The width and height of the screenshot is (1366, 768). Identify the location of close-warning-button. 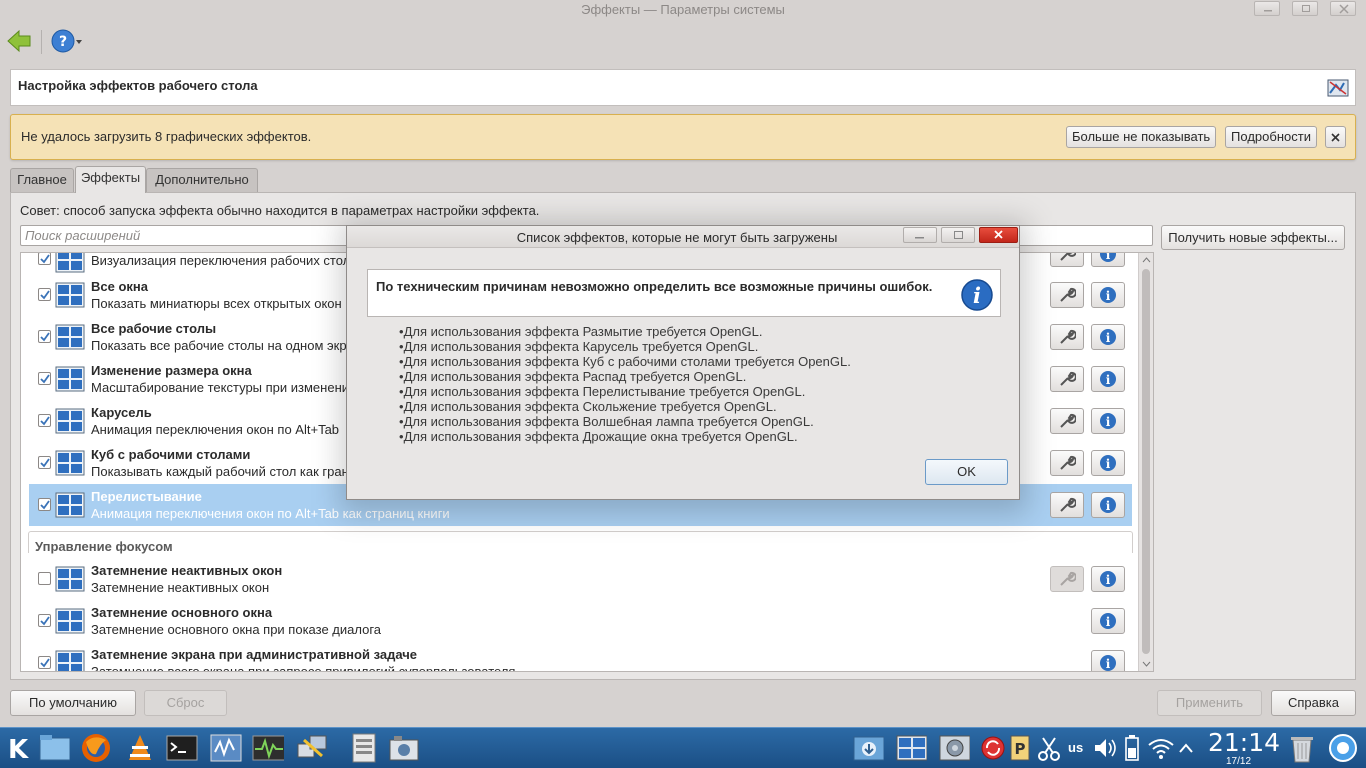
(1335, 137).